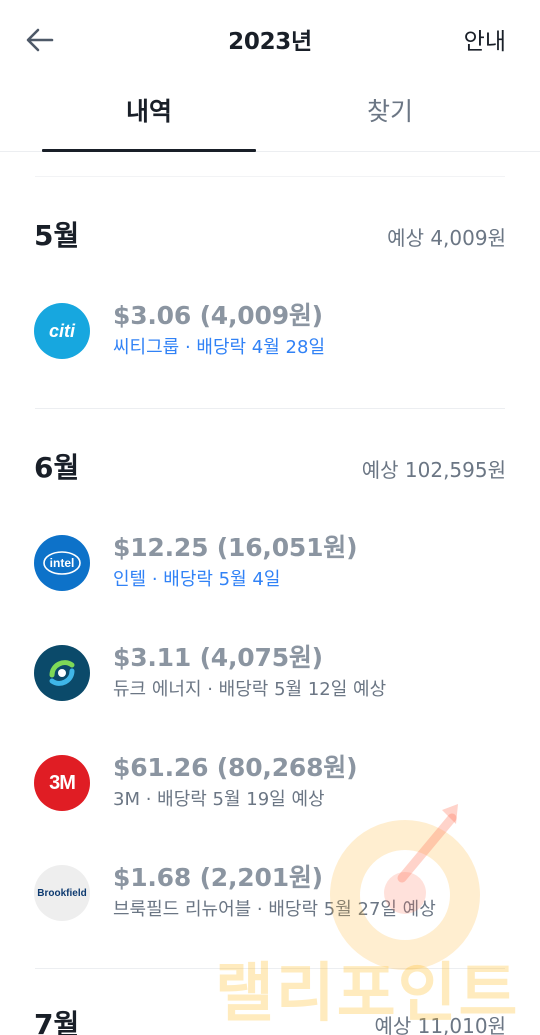  Describe the element at coordinates (446, 238) in the screenshot. I see `month-expected-may: 예상 4,009원` at that location.